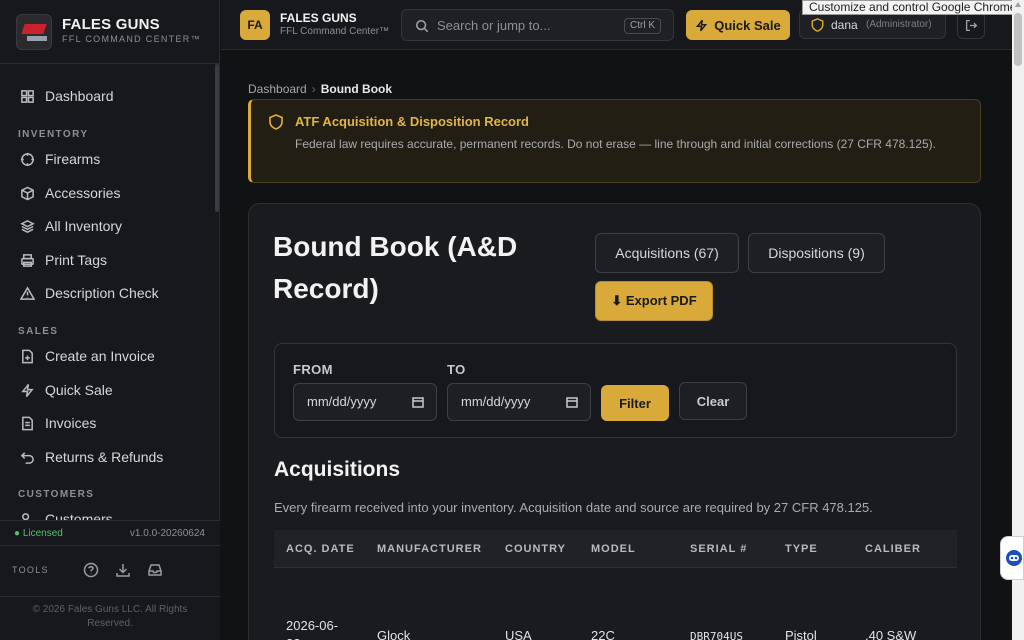 Image resolution: width=1024 pixels, height=640 pixels. Describe the element at coordinates (313, 369) in the screenshot. I see `from-label: FROM` at that location.